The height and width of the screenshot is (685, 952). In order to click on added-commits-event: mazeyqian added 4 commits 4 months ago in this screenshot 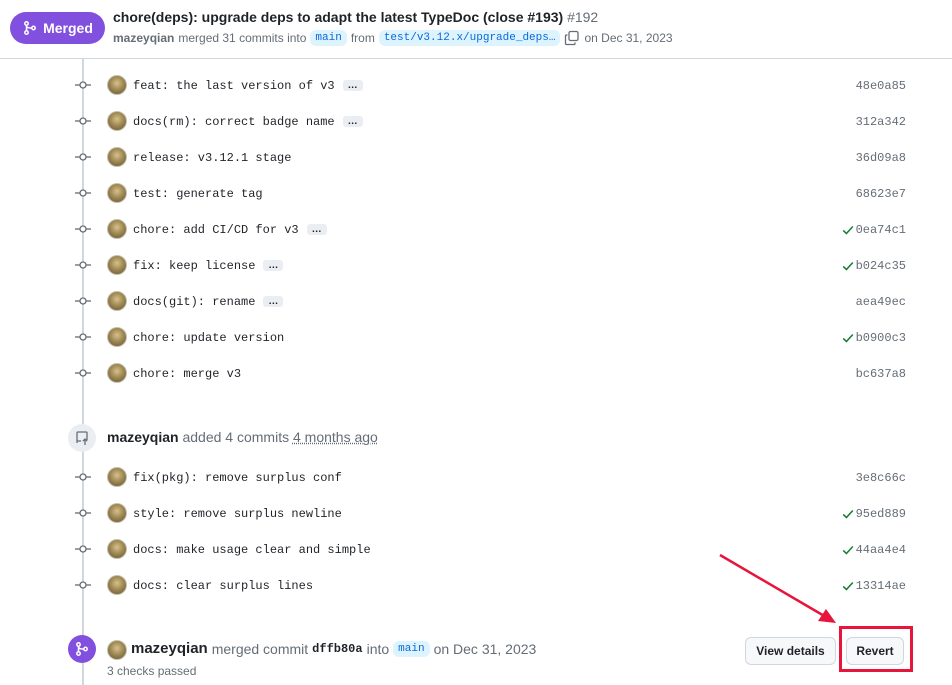, I will do `click(242, 437)`.